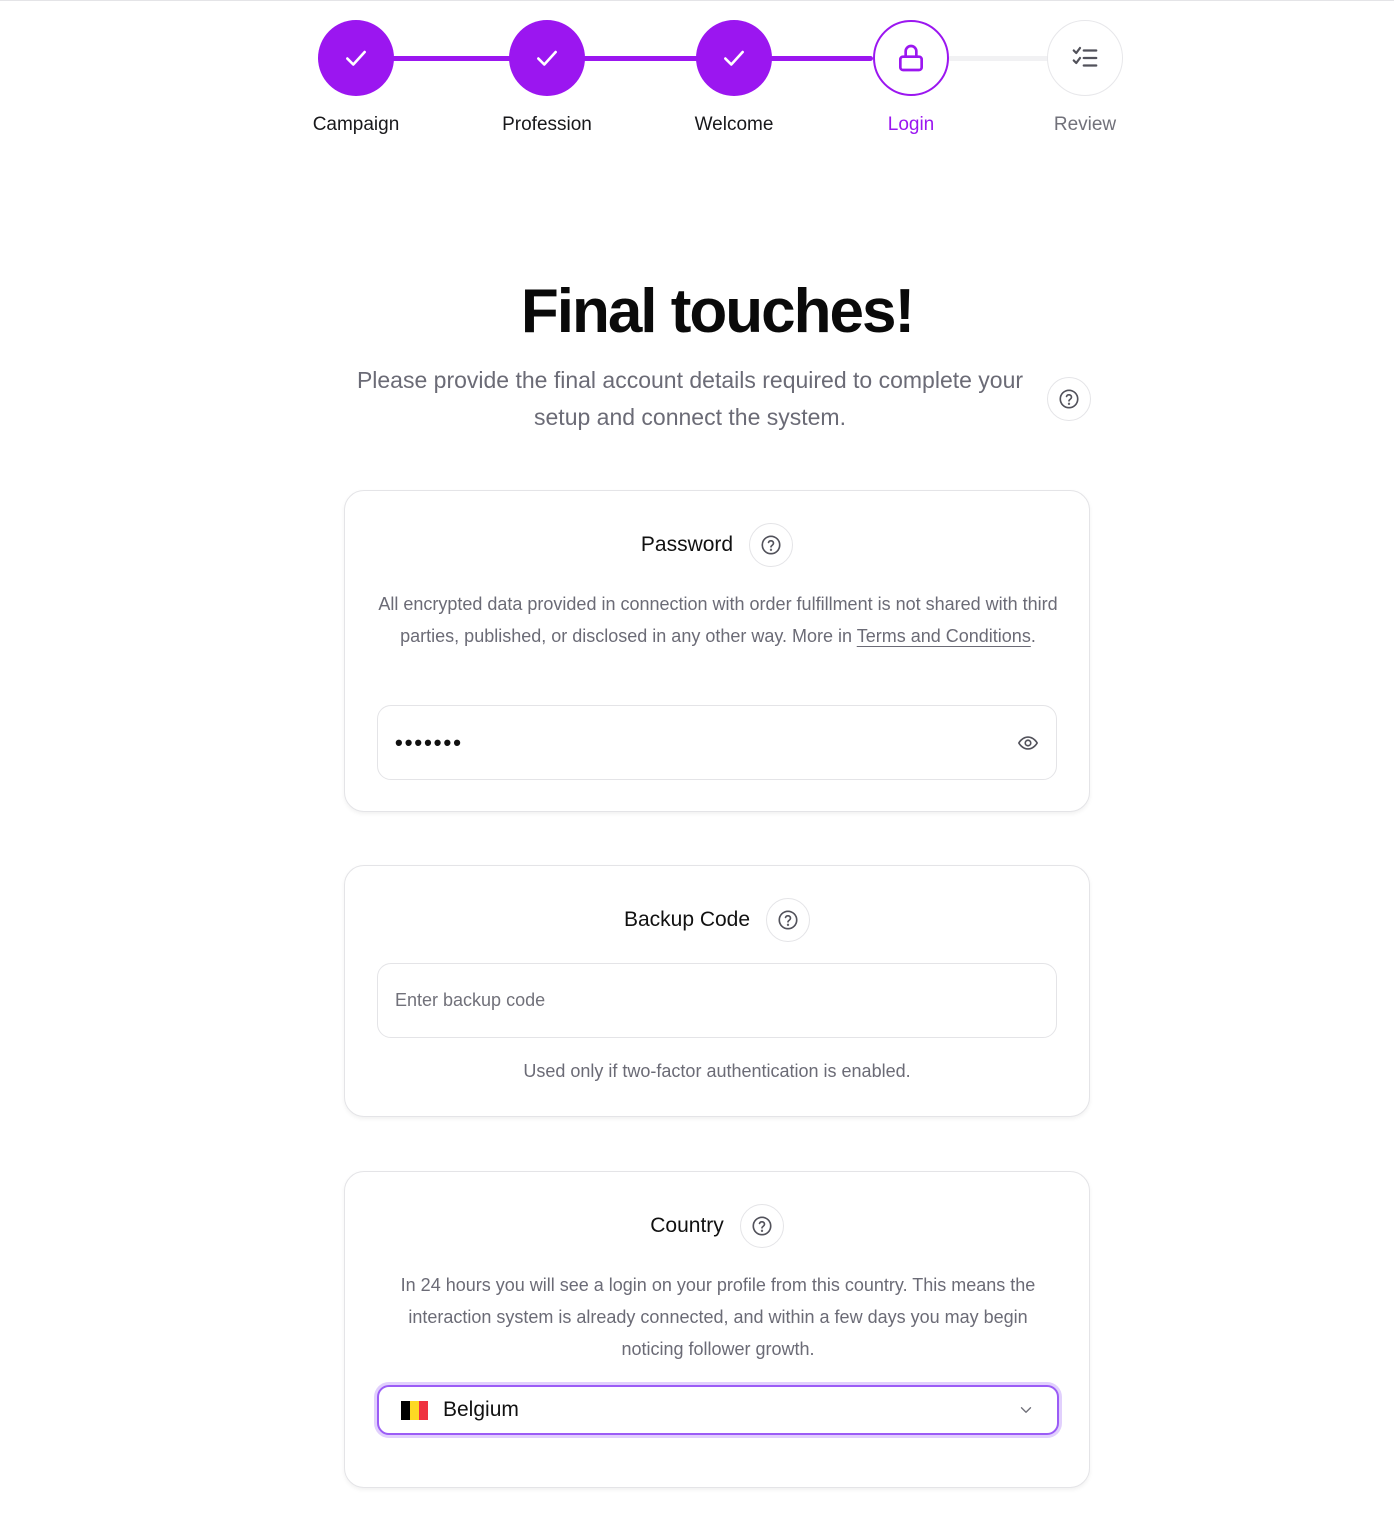  I want to click on terms-link: Terms and Conditions, so click(944, 636).